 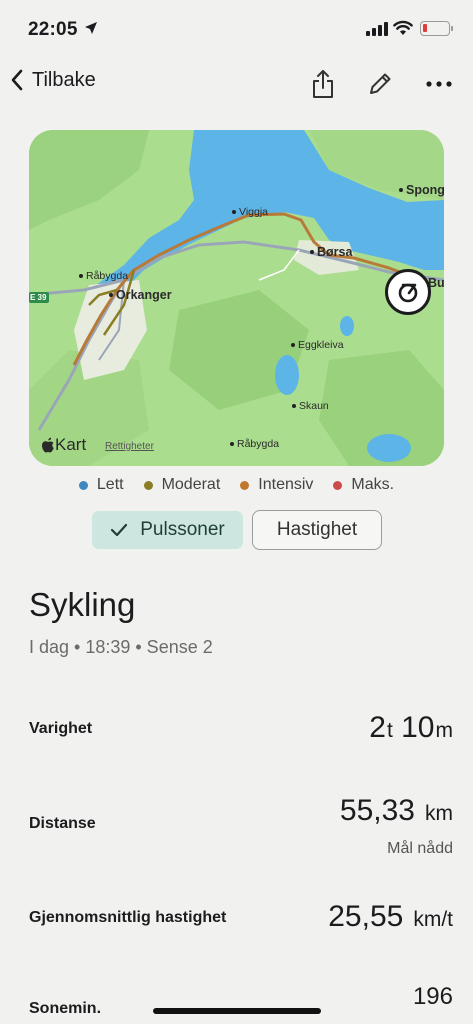 I want to click on avg-speed-label: Gjennomsnittlig hastighet, so click(x=128, y=917).